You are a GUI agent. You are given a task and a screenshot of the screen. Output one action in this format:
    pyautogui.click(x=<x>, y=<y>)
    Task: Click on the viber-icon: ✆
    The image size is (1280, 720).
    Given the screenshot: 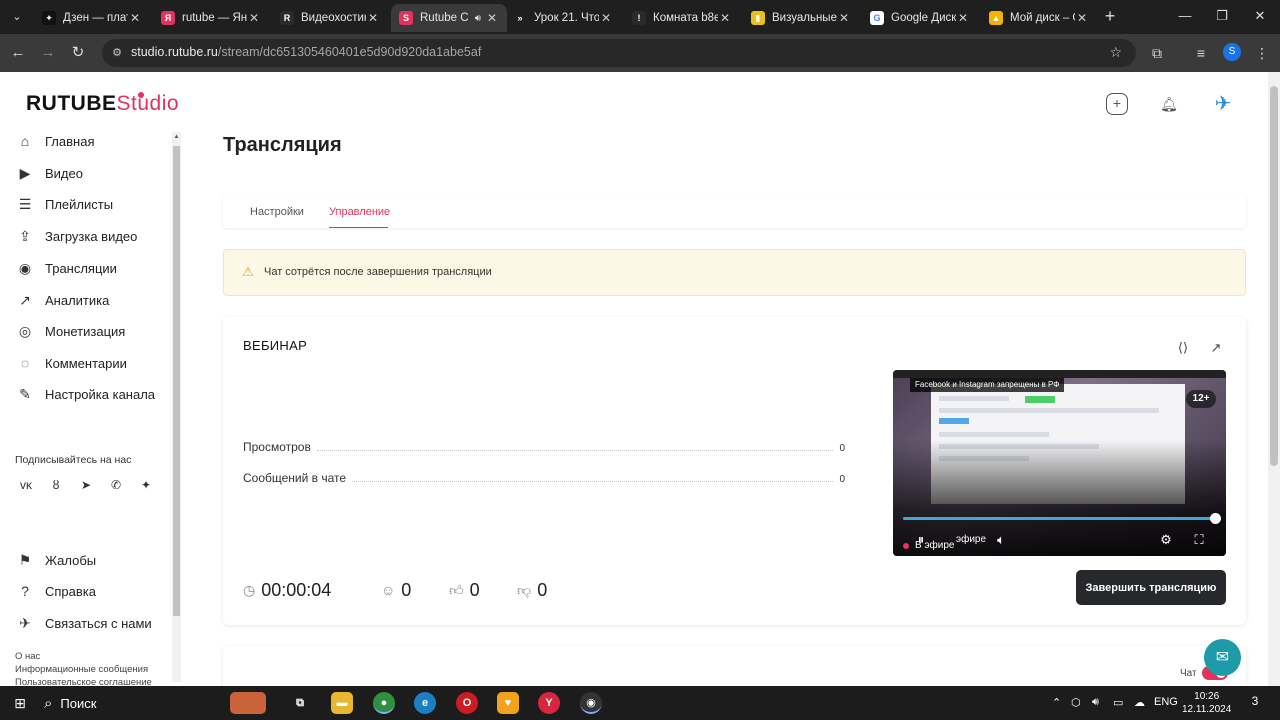 What is the action you would take?
    pyautogui.click(x=116, y=485)
    